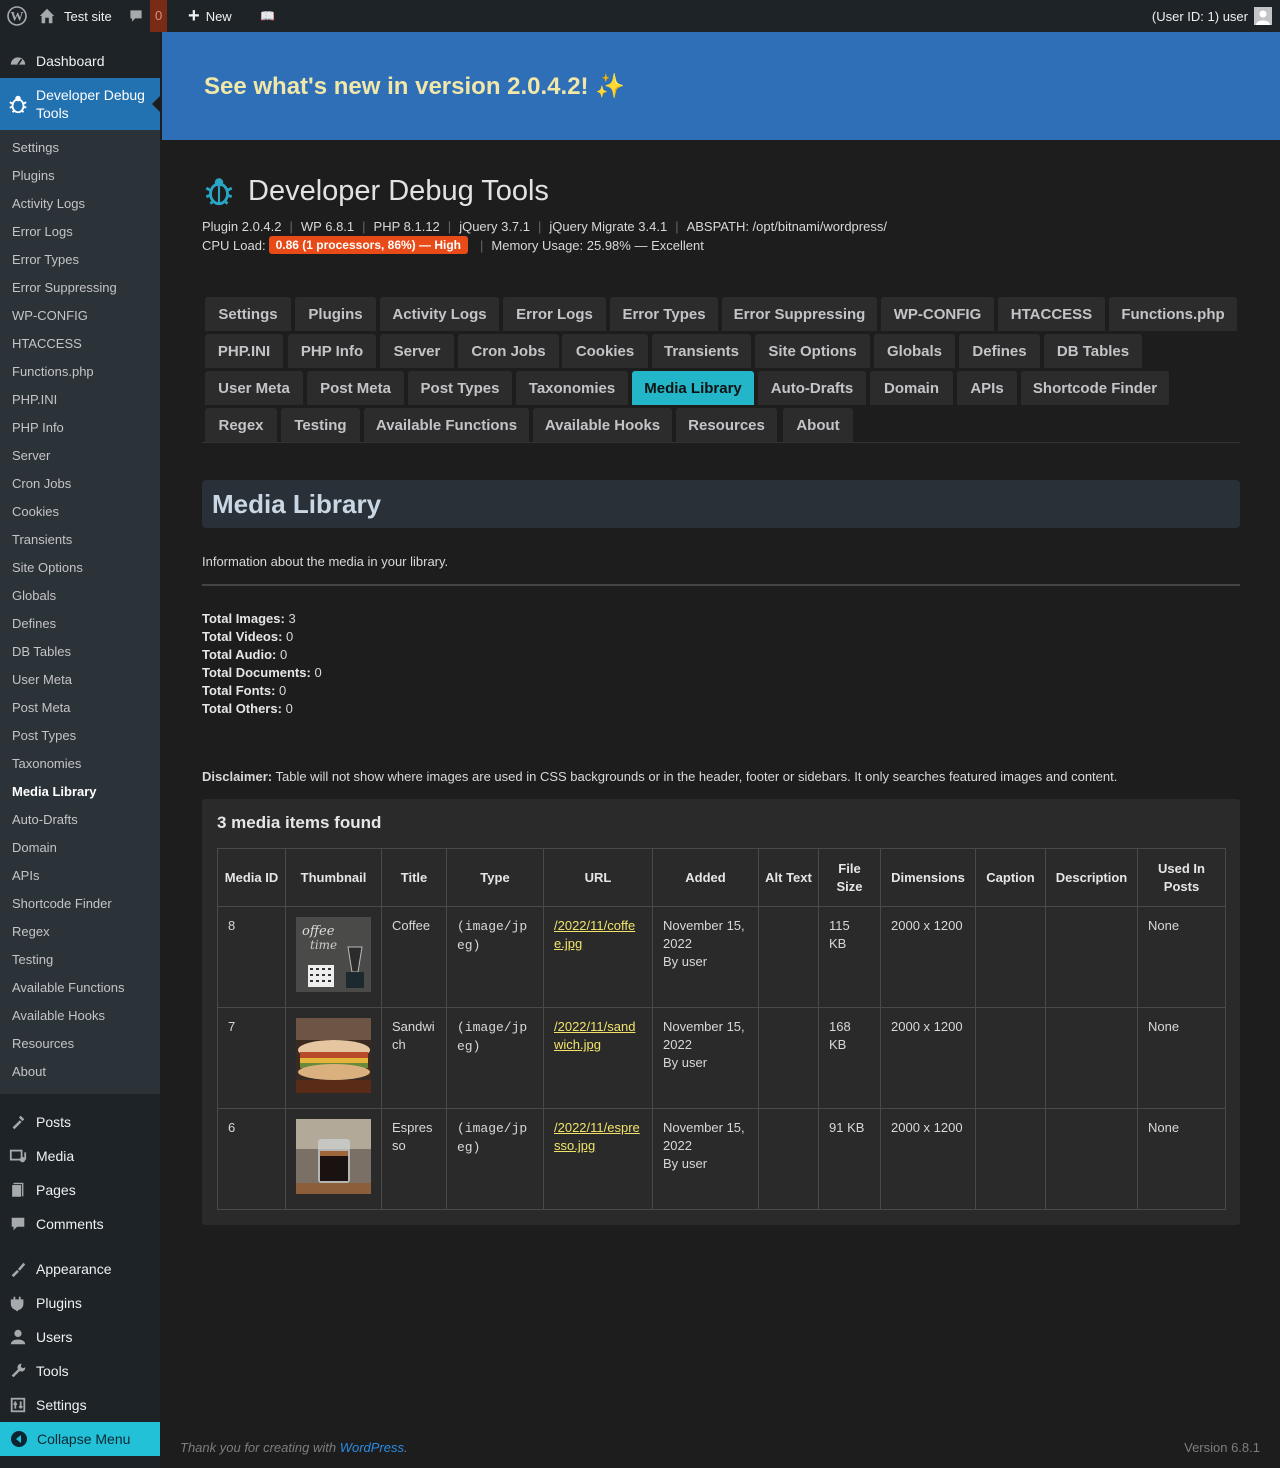 Image resolution: width=1280 pixels, height=1468 pixels. What do you see at coordinates (31, 456) in the screenshot?
I see `submenu-item-server: Server` at bounding box center [31, 456].